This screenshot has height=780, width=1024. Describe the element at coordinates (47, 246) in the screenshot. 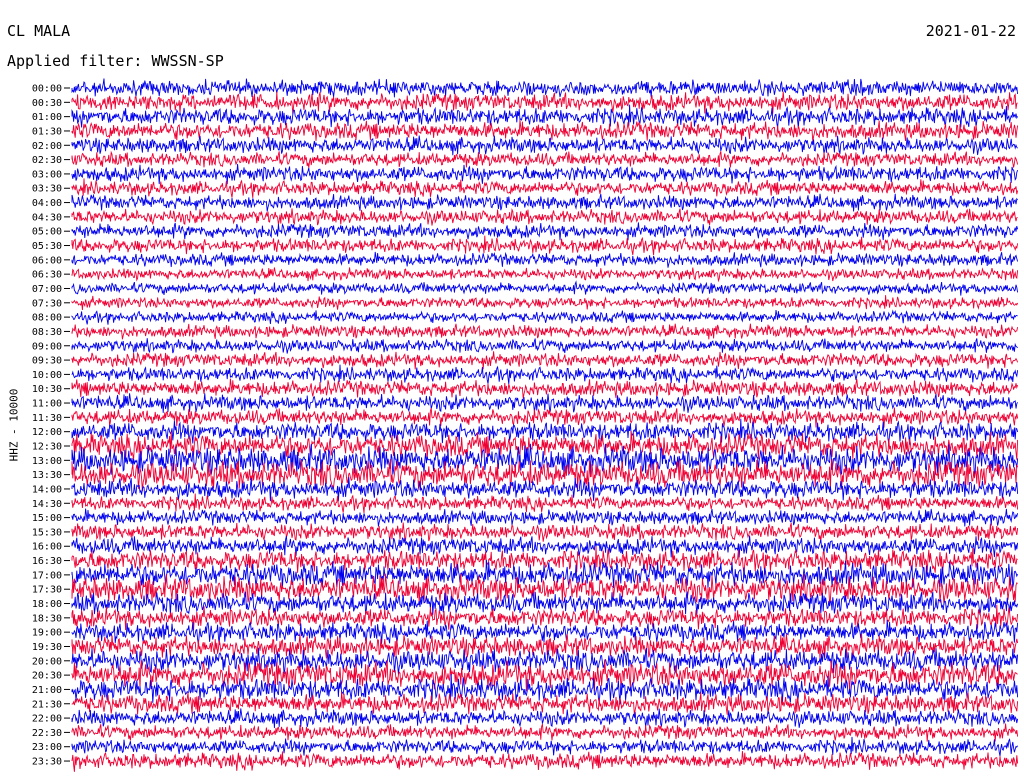

I see `time-label: 05:30` at that location.